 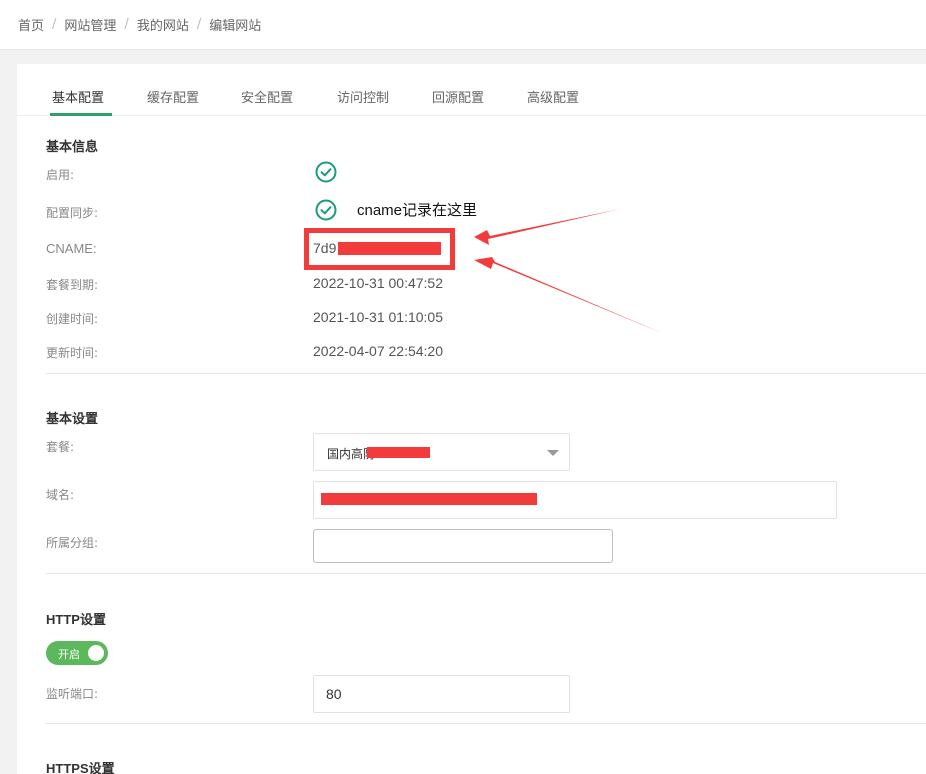 I want to click on http-enable-switch: 开启, so click(x=77, y=653).